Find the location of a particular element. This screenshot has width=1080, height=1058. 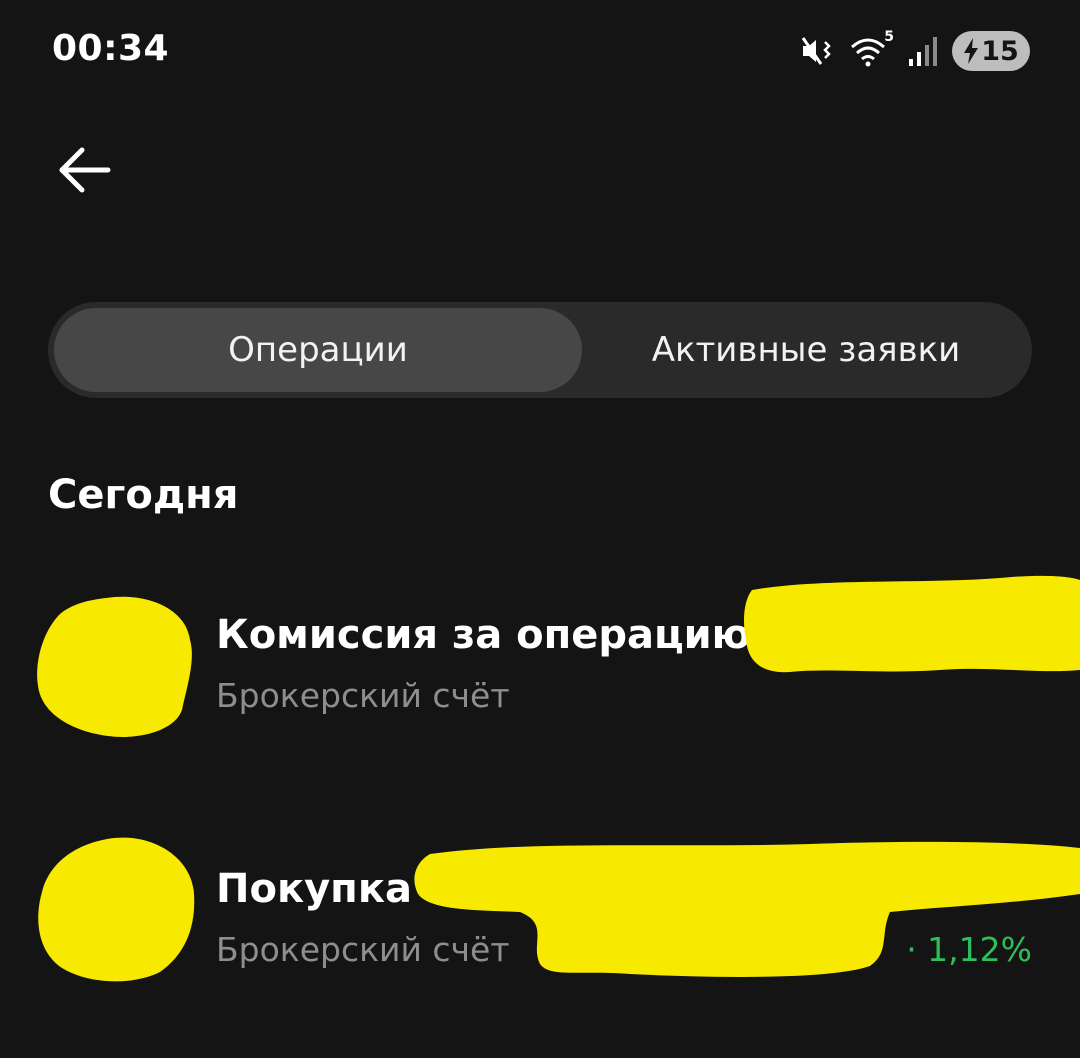

status-bar: 00:34 5 15 is located at coordinates (540, 50).